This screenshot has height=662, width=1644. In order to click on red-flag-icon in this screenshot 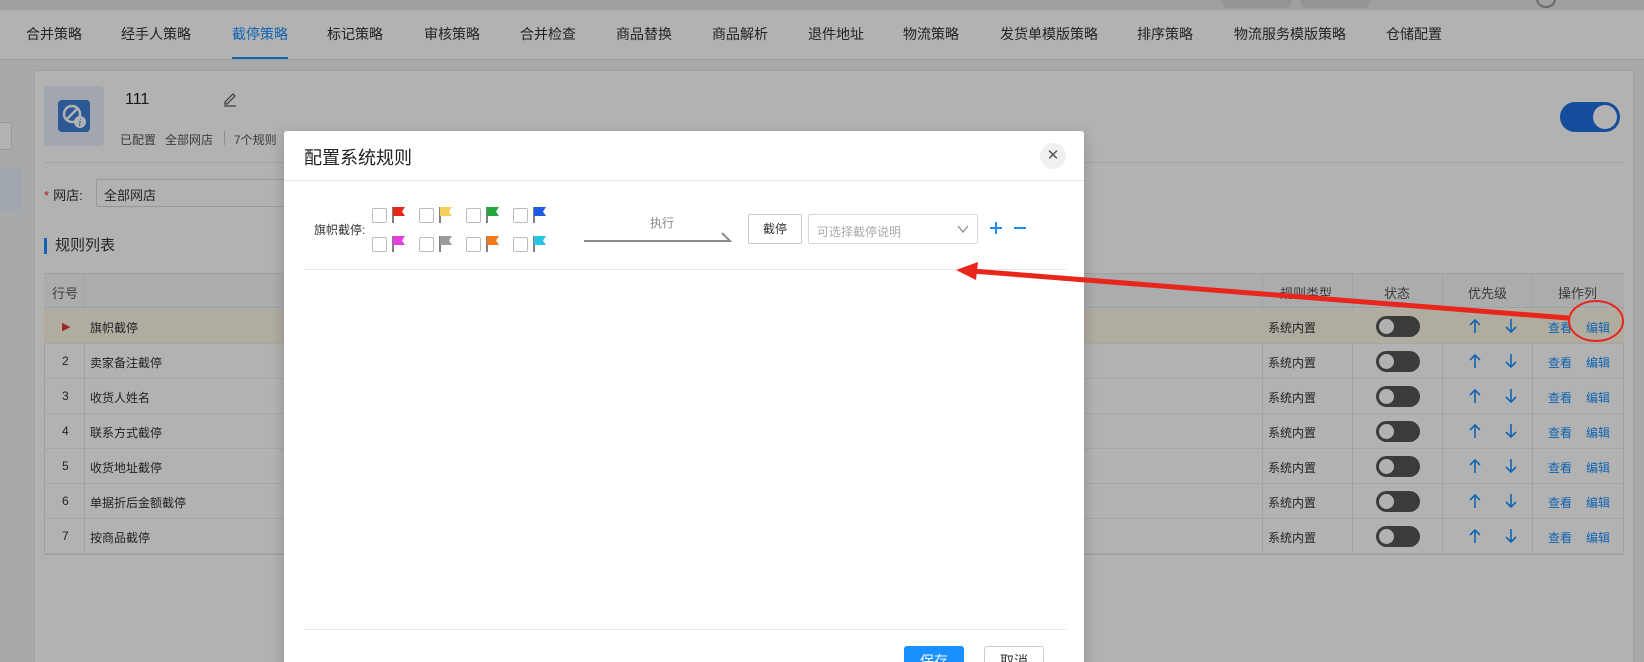, I will do `click(398, 215)`.